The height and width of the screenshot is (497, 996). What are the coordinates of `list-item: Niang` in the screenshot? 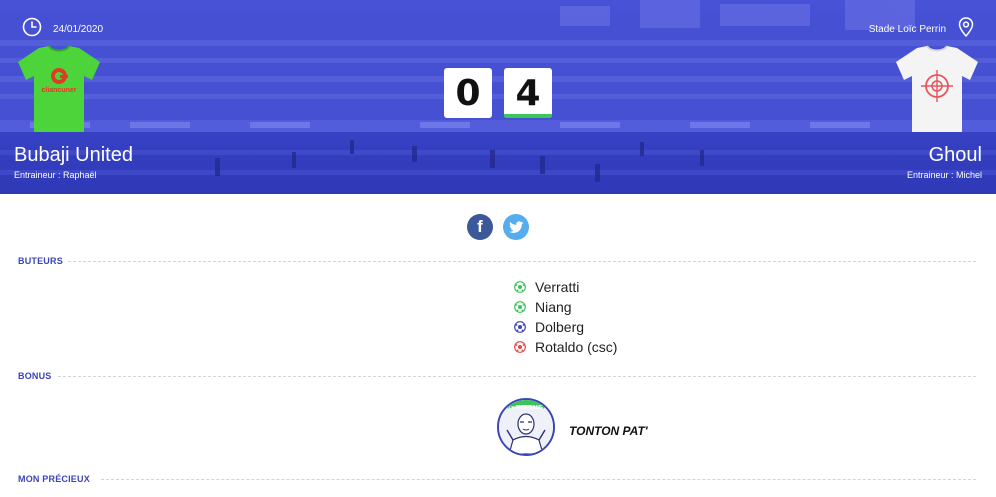 It's located at (565, 307).